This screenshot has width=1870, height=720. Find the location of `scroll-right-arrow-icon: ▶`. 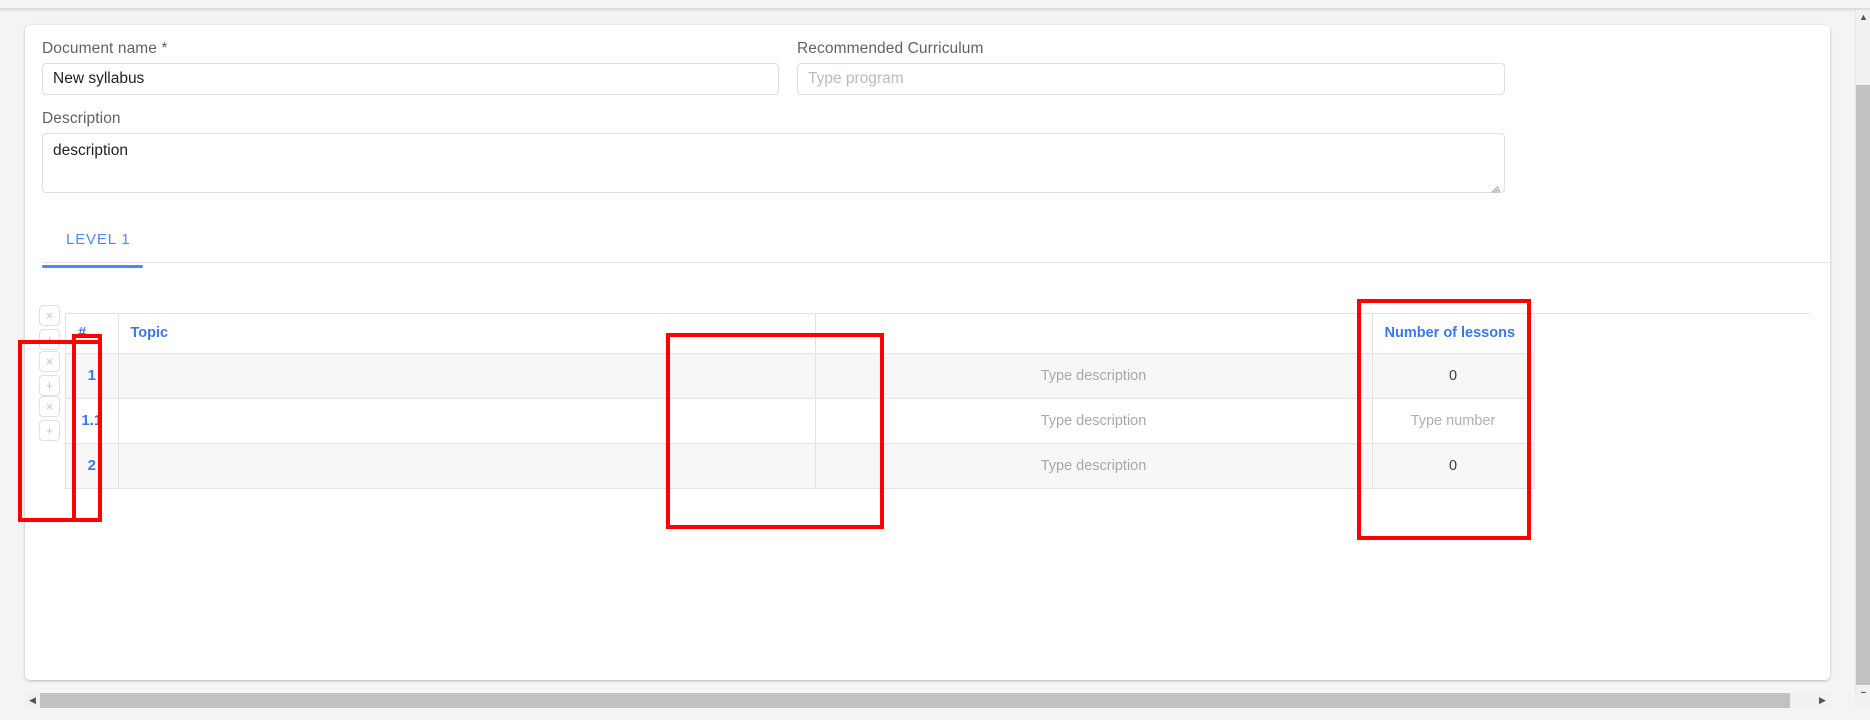

scroll-right-arrow-icon: ▶ is located at coordinates (1822, 700).